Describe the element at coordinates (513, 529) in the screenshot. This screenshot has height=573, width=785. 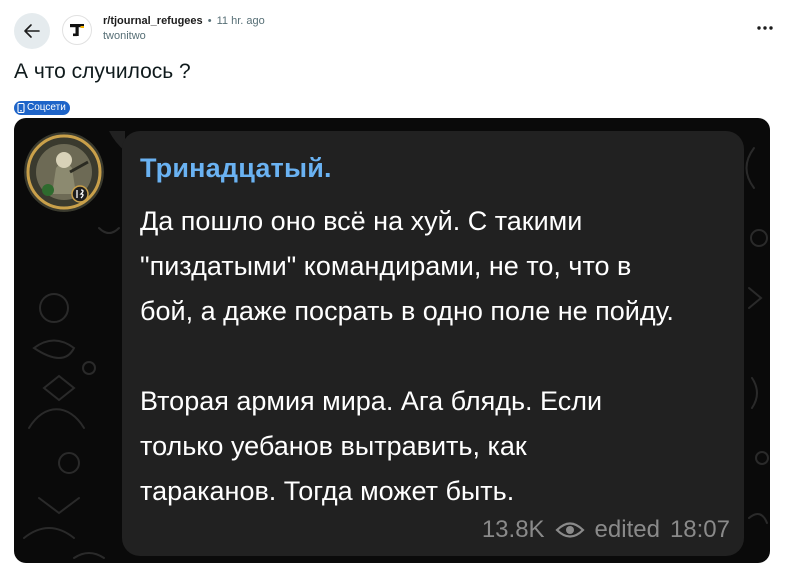
I see `view-count: 13.8K` at that location.